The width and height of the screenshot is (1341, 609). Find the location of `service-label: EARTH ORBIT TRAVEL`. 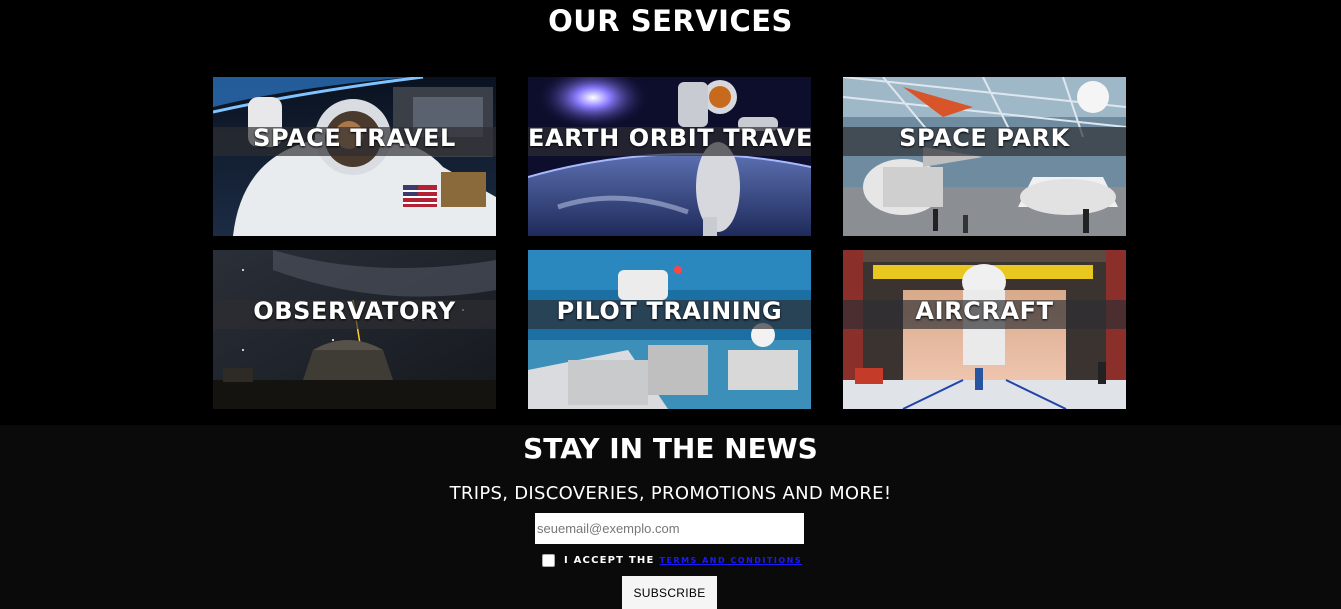

service-label: EARTH ORBIT TRAVEL is located at coordinates (669, 138).